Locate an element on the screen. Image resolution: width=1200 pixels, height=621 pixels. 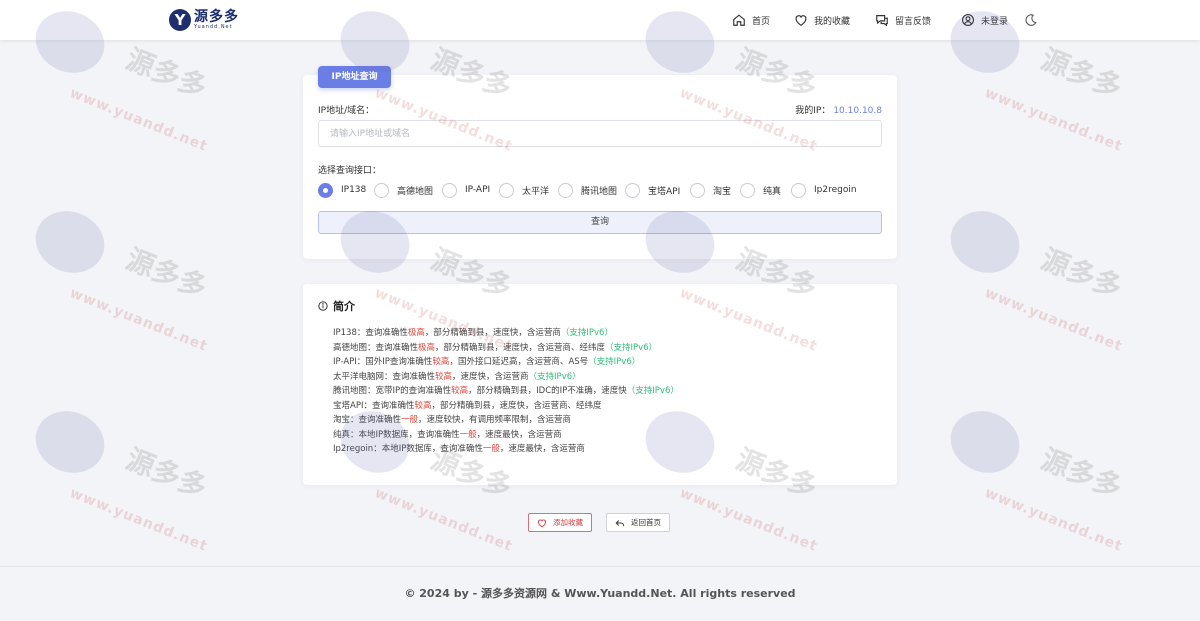
back-home-label: 返回首页 is located at coordinates (646, 522).